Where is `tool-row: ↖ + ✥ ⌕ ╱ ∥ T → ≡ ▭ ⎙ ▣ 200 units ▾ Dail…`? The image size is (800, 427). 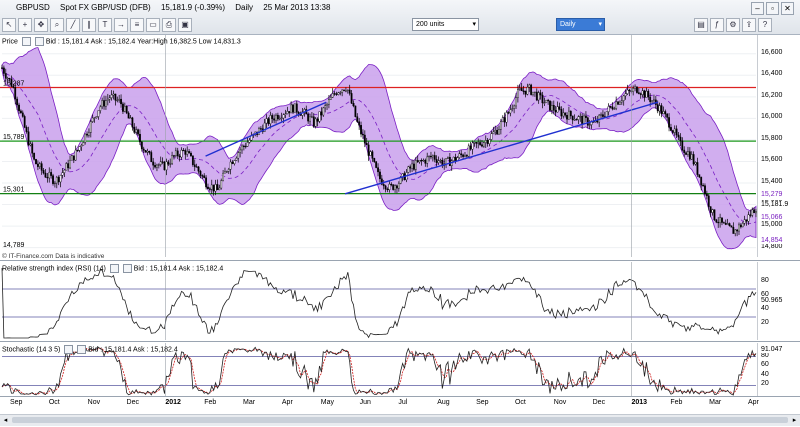 tool-row: ↖ + ✥ ⌕ ╱ ∥ T → ≡ ▭ ⎙ ▣ 200 units ▾ Dail… is located at coordinates (400, 25).